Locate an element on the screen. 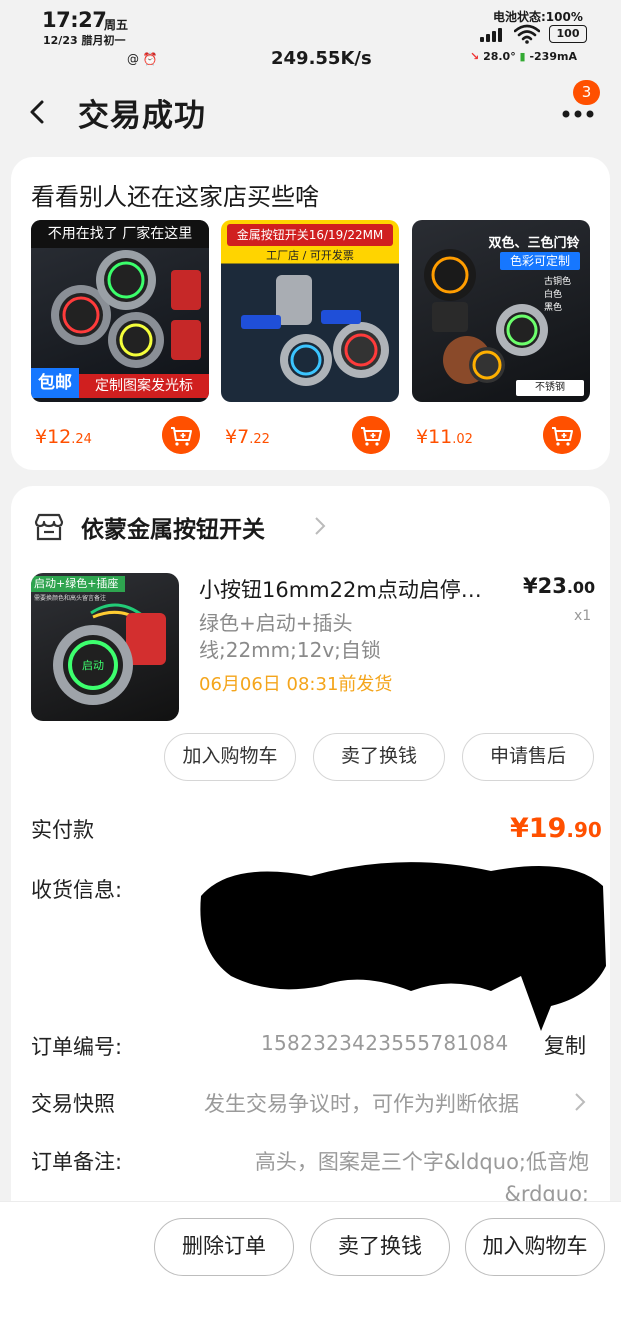  page-header: 交易成功 is located at coordinates (310, 112).